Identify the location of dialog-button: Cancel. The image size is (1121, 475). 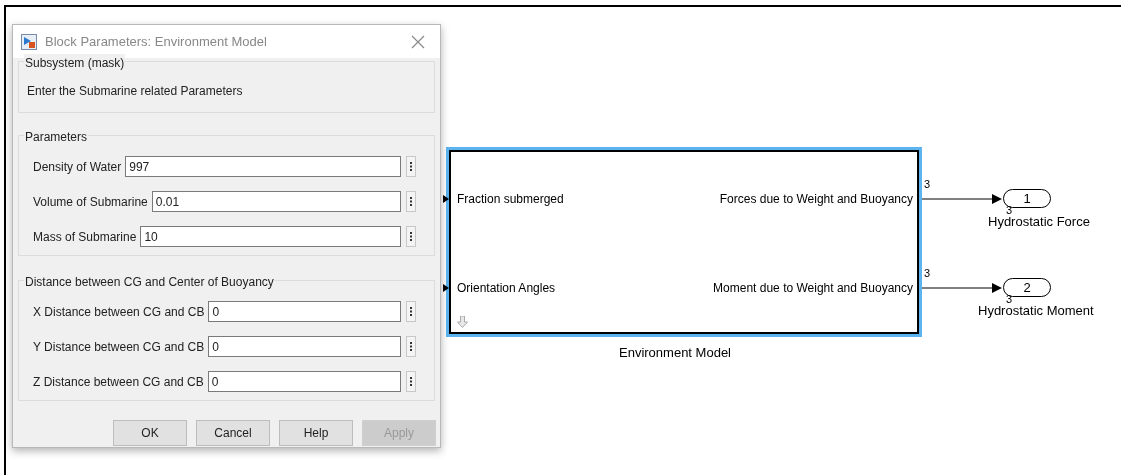
(233, 433).